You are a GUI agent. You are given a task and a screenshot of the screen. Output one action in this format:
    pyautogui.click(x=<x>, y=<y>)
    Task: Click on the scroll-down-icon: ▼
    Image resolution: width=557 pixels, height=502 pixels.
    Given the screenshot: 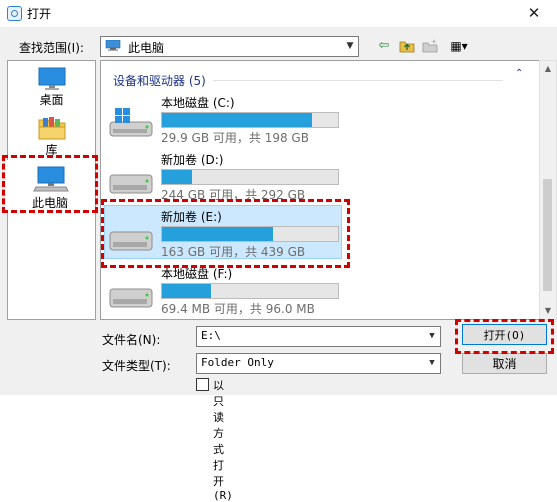 What is the action you would take?
    pyautogui.click(x=548, y=311)
    